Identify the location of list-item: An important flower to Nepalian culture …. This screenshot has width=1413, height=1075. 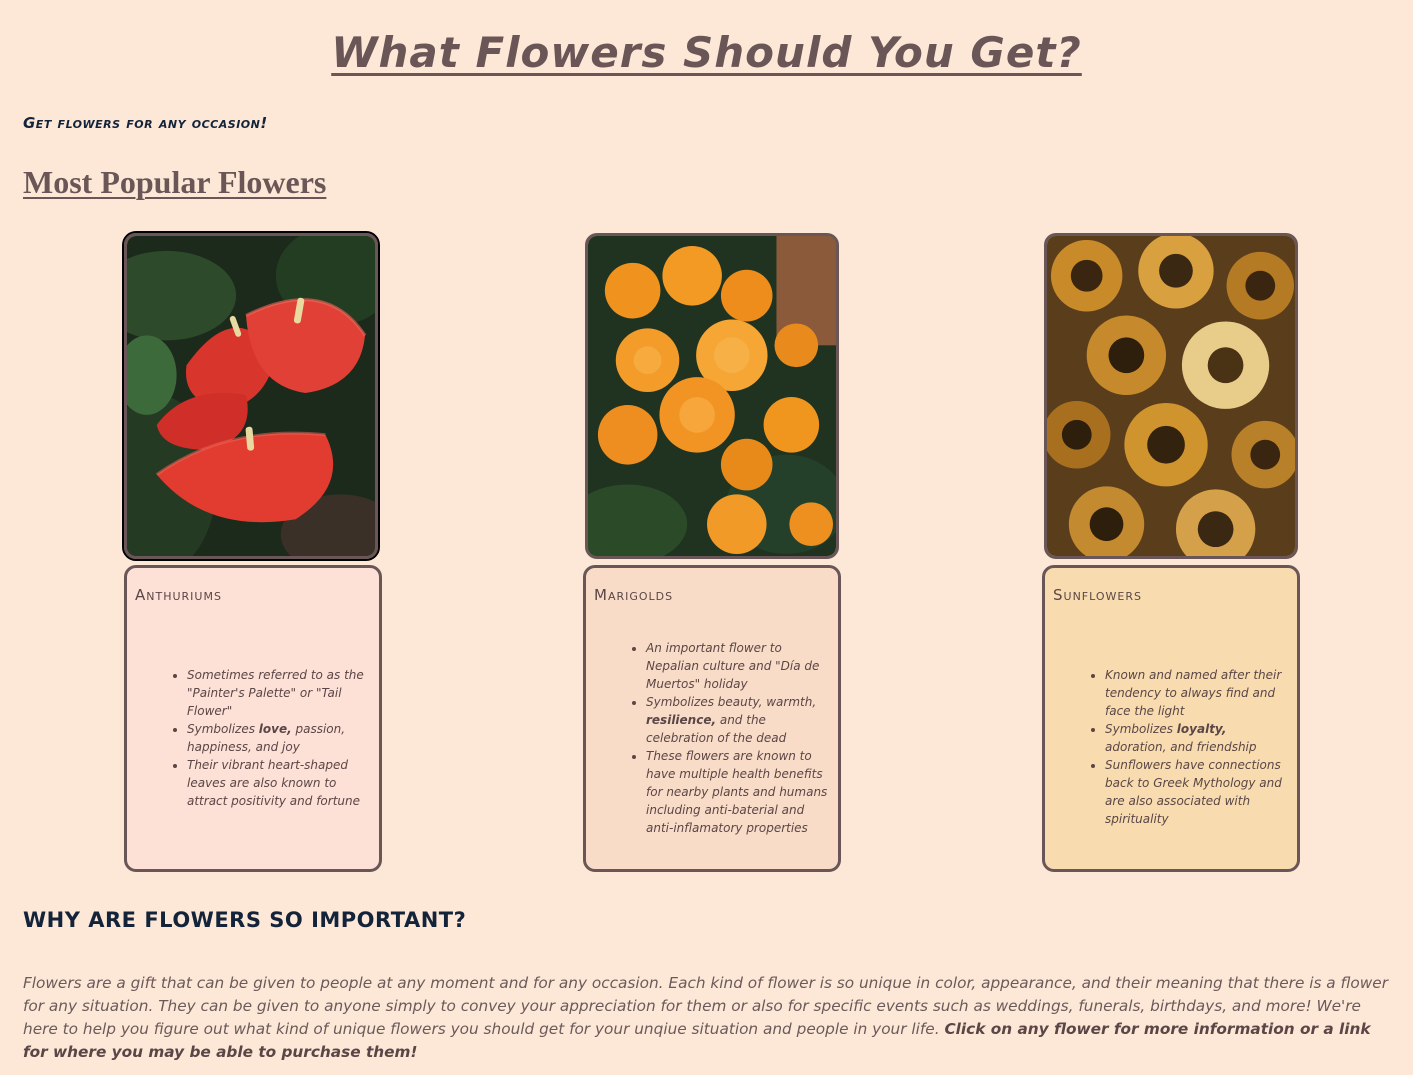
(738, 666).